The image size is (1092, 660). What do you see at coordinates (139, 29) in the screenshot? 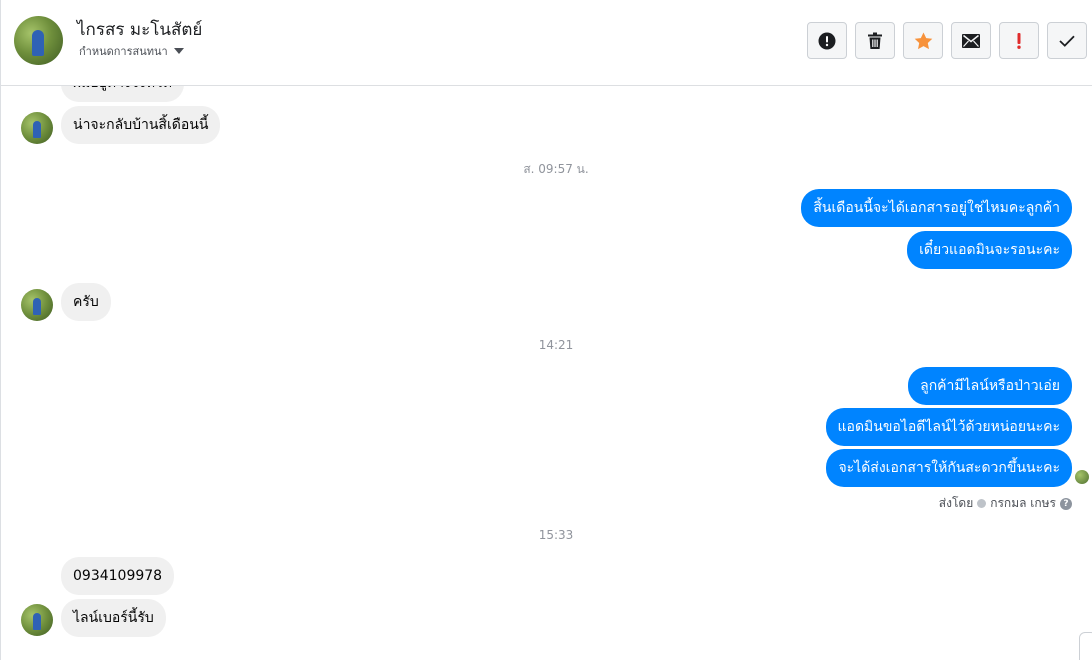
I see `contact-name: ไกรสร มะโนสัตย์` at bounding box center [139, 29].